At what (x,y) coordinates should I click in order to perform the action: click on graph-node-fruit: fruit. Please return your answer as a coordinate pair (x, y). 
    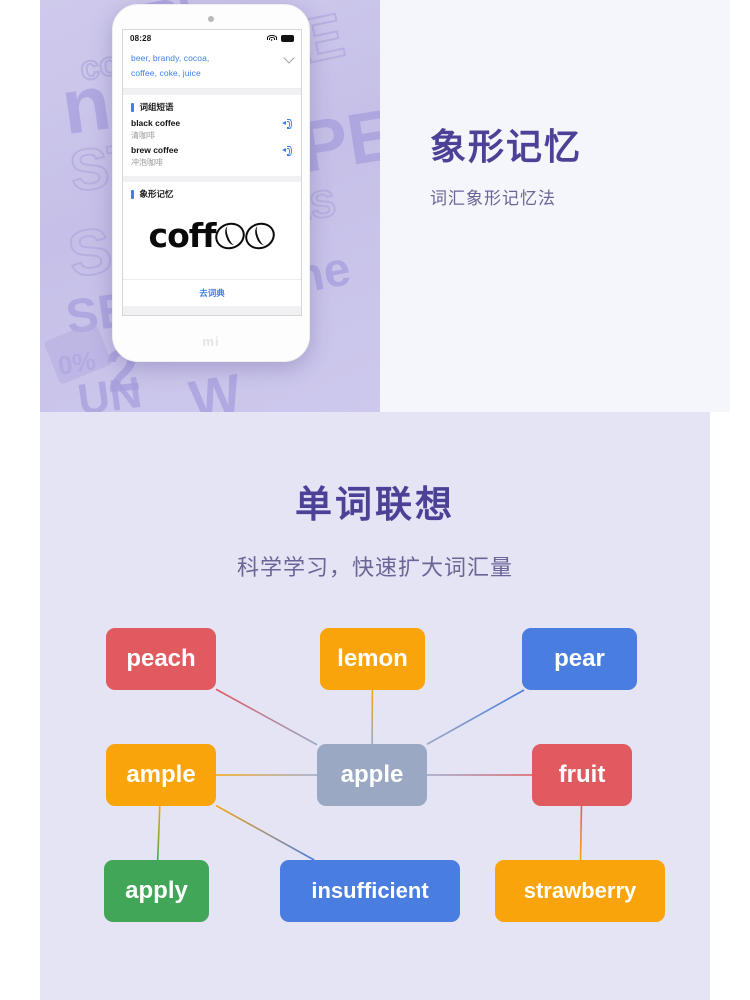
    Looking at the image, I should click on (582, 775).